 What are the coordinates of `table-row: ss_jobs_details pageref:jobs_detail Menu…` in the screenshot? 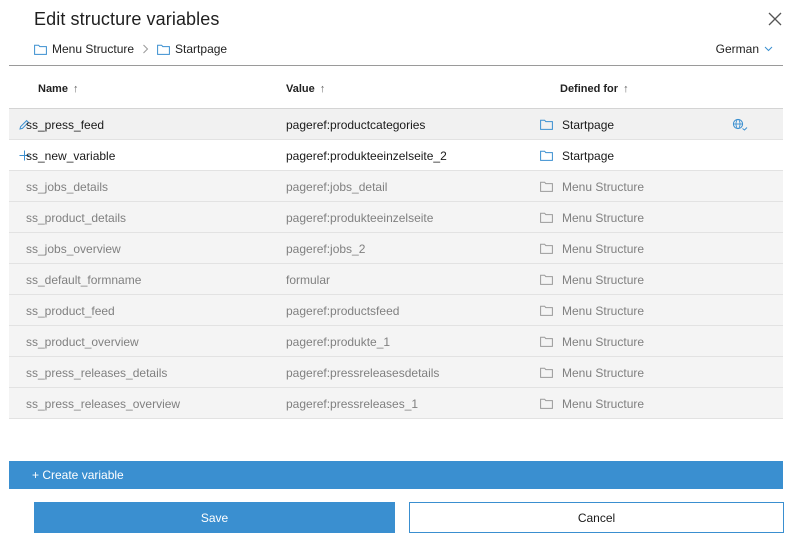 It's located at (396, 186).